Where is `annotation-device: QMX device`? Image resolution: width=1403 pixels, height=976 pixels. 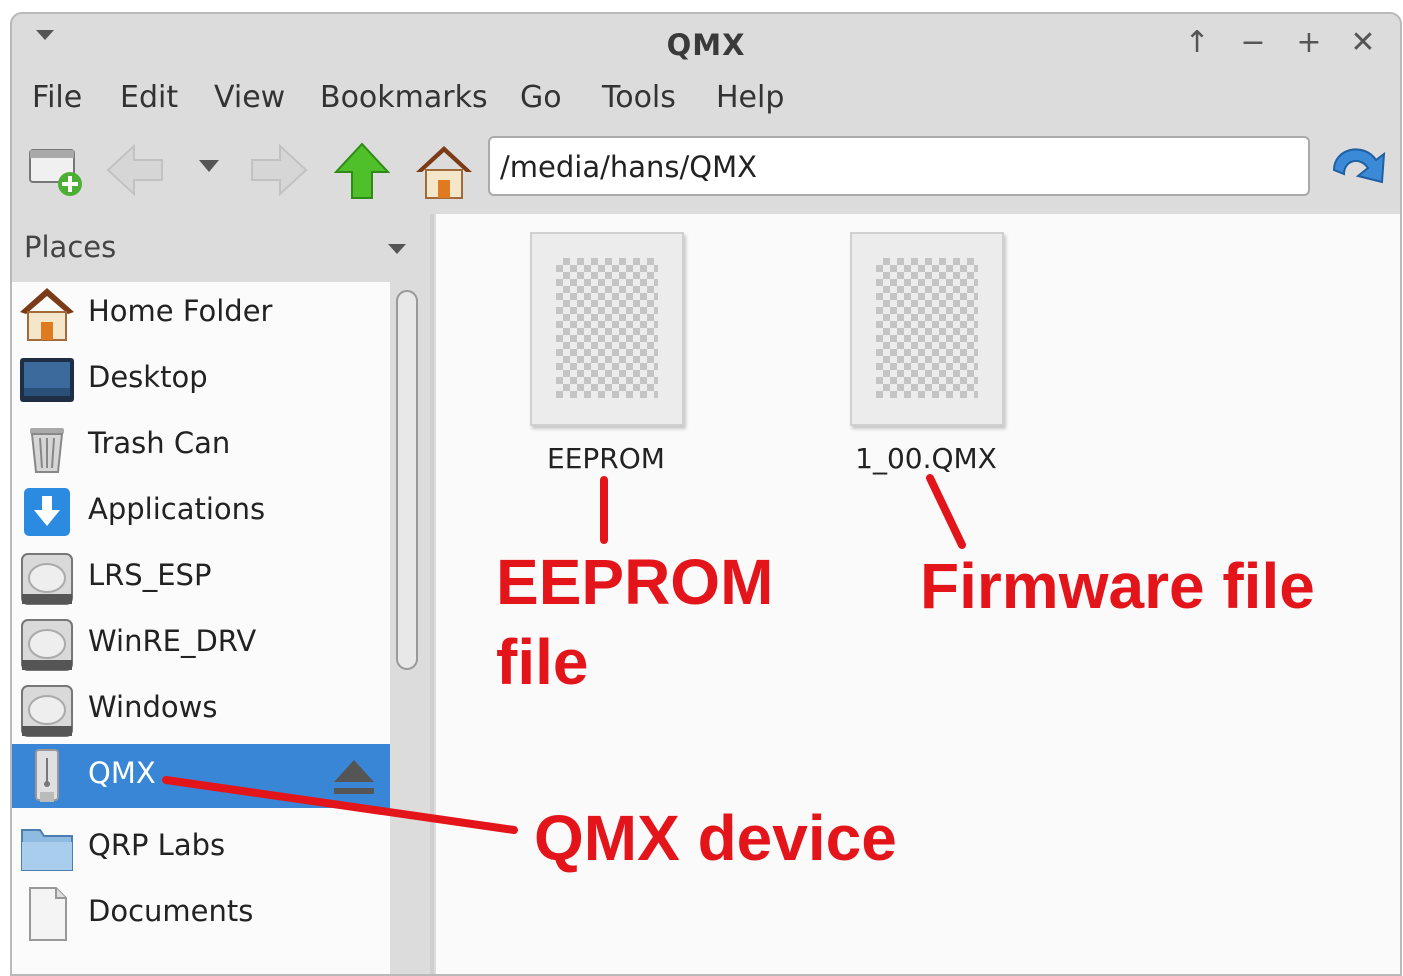
annotation-device: QMX device is located at coordinates (715, 838).